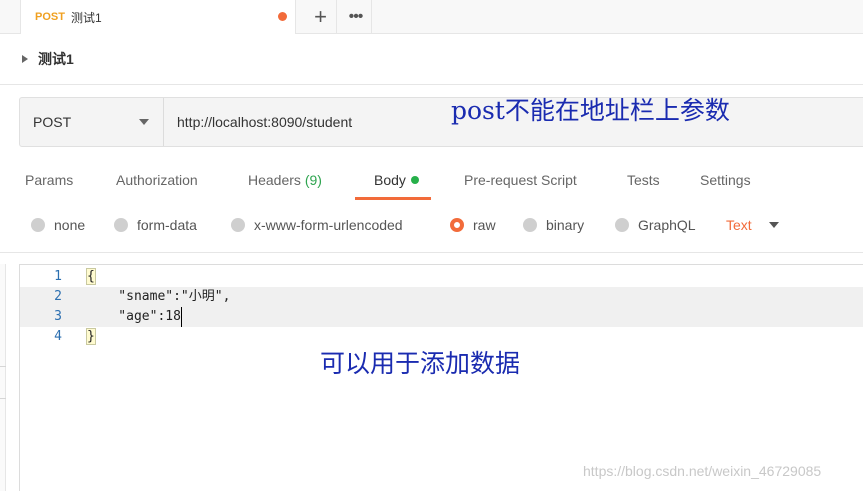 Image resolution: width=863 pixels, height=491 pixels. I want to click on raw-format-label: Text, so click(739, 225).